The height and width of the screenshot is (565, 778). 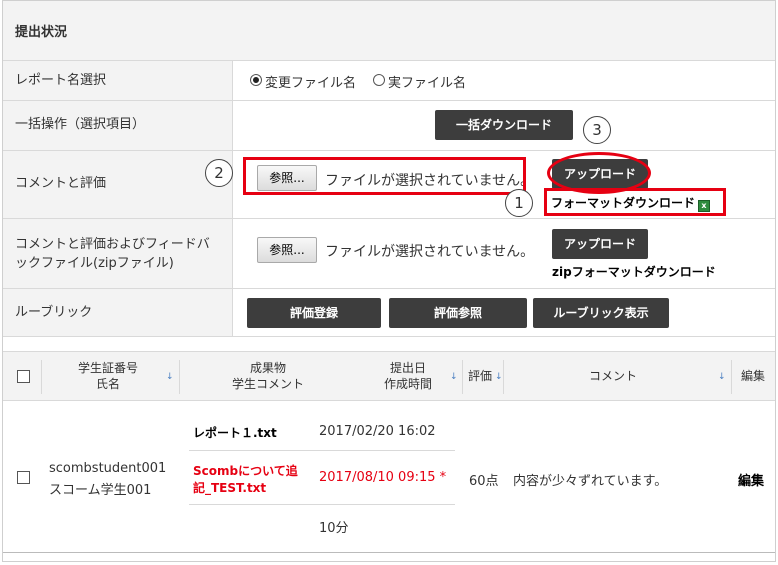 What do you see at coordinates (94, 263) in the screenshot?
I see `comment-zip-label-line2: ックファイル(zipファイル)` at bounding box center [94, 263].